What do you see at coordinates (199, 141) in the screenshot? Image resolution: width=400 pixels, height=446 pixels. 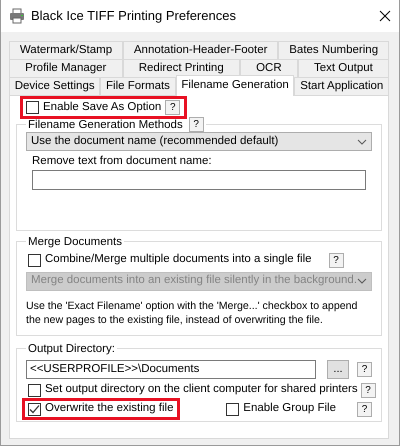 I see `dropdown: Use the document name (recommended default)` at bounding box center [199, 141].